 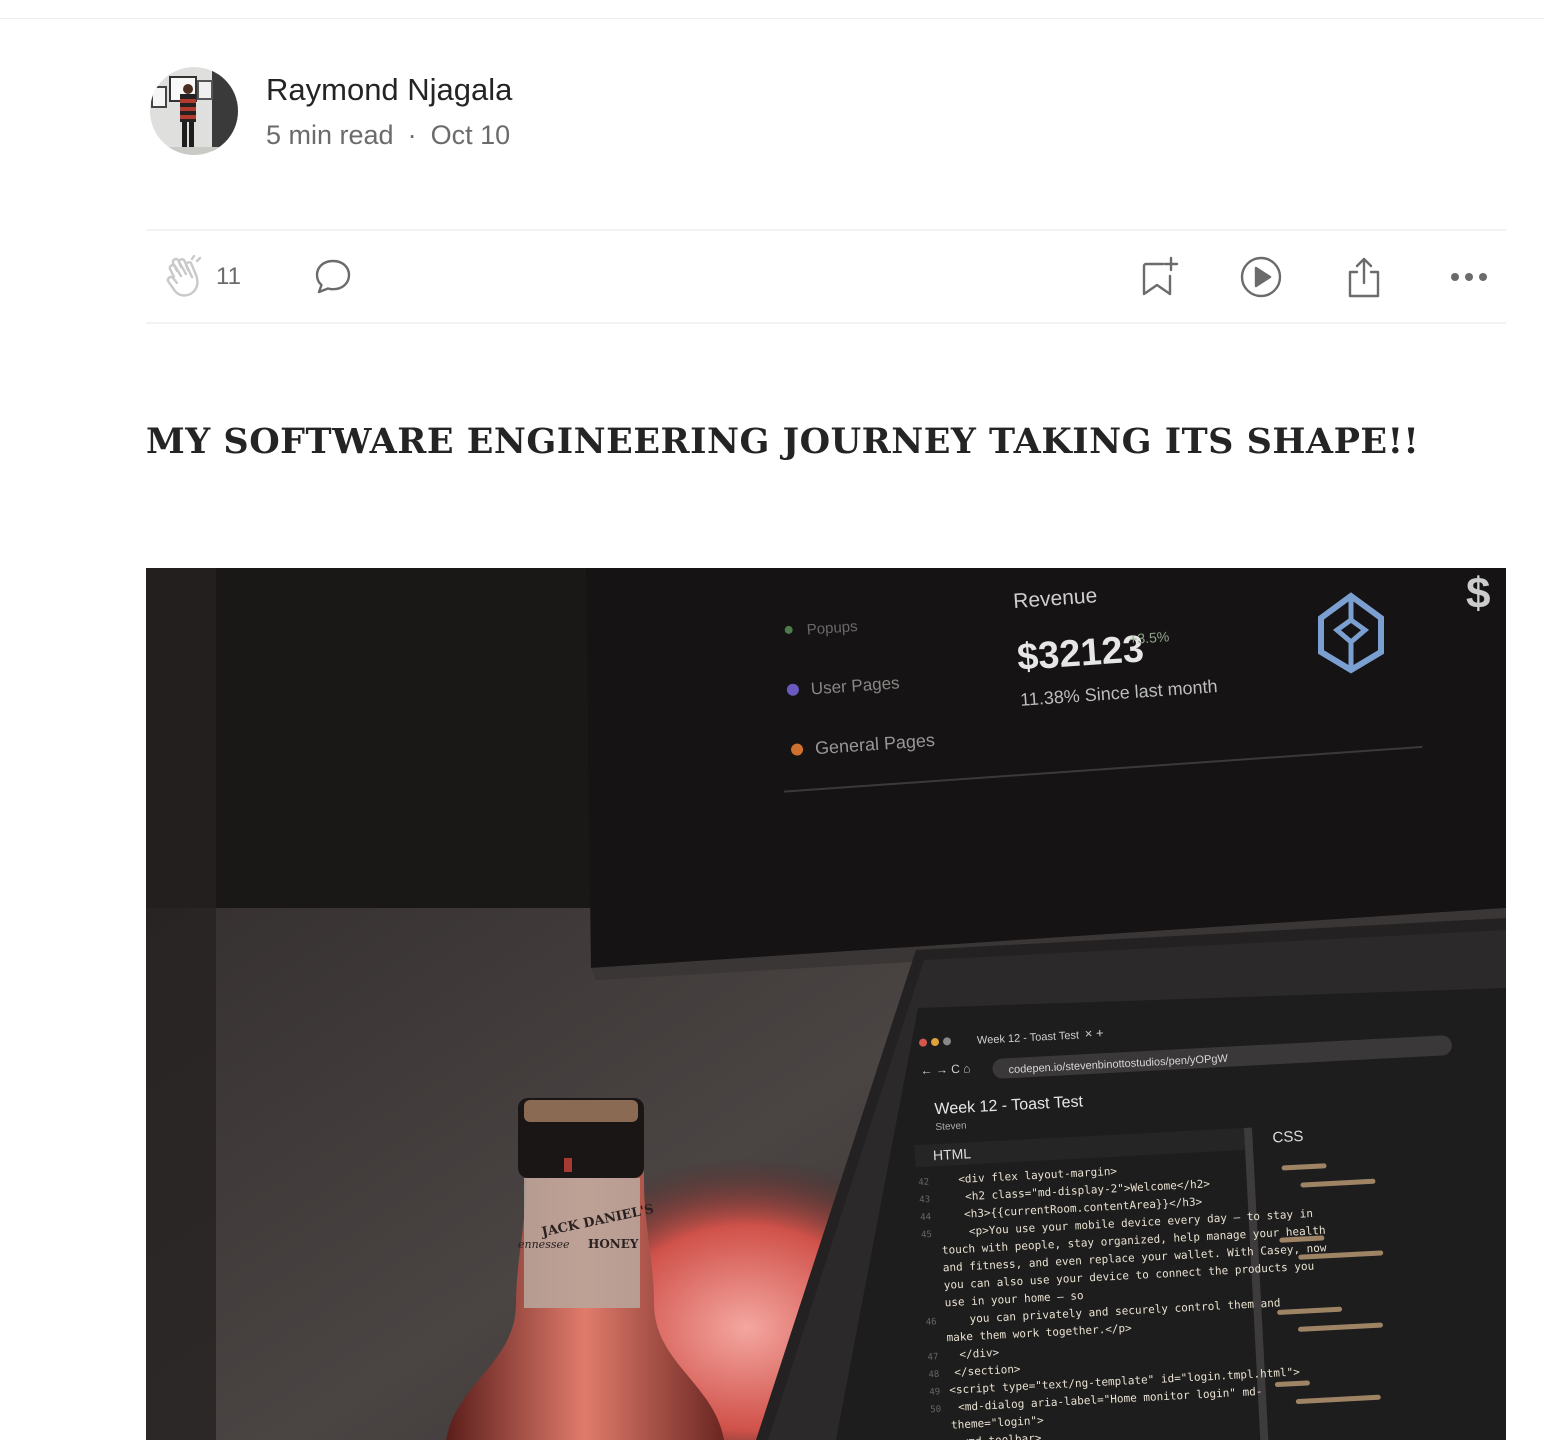 I want to click on comment-button, so click(x=333, y=276).